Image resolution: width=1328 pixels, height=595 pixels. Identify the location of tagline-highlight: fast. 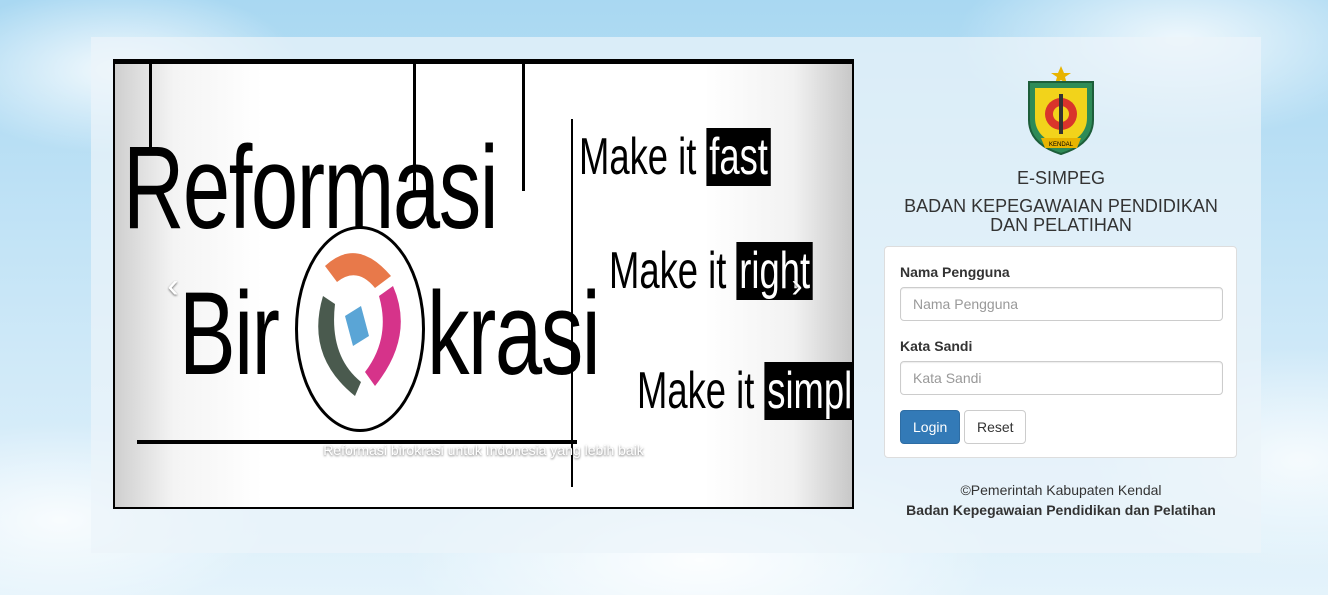
(738, 157).